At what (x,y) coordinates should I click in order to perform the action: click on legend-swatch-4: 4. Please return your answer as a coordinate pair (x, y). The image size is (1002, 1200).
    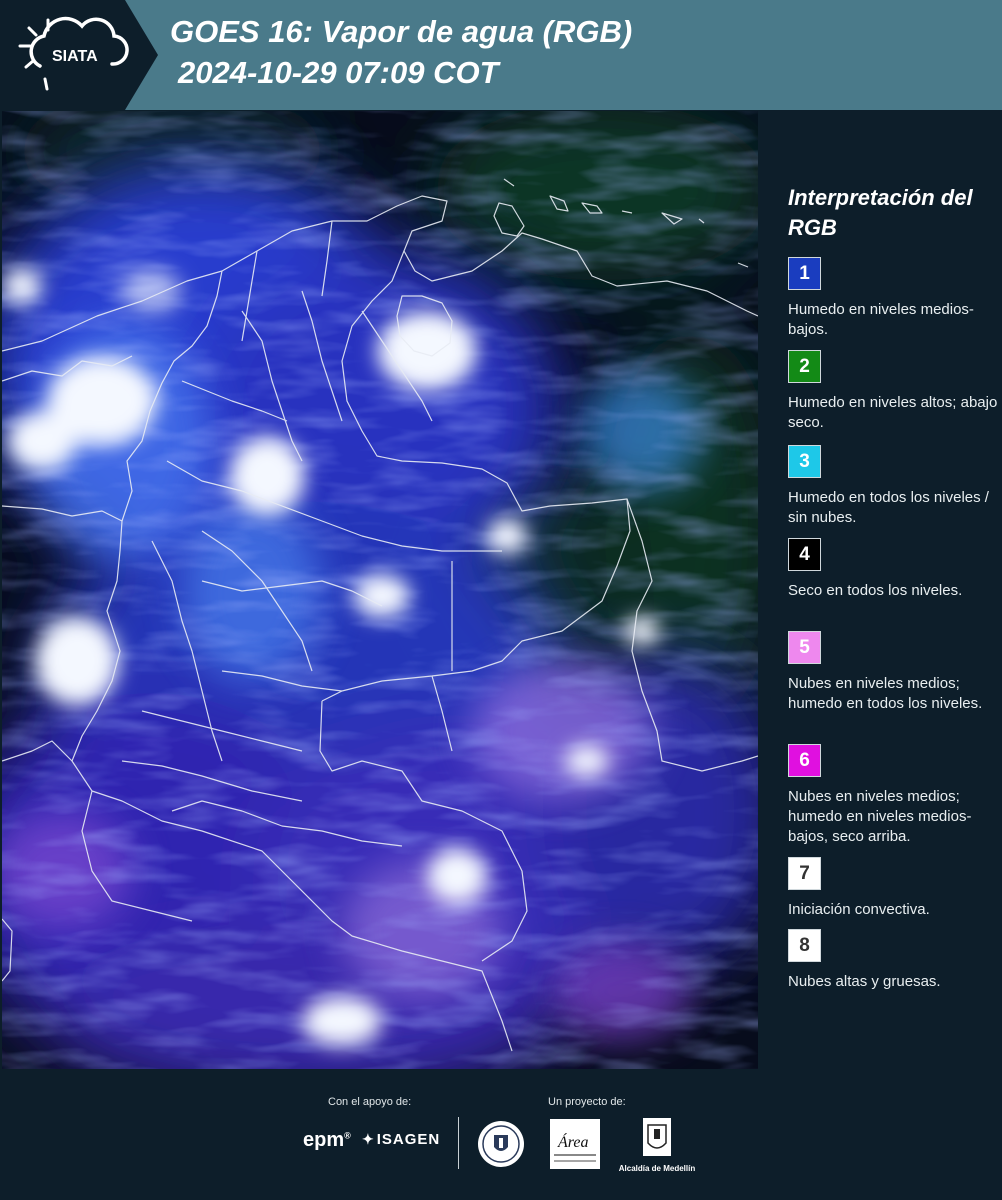
    Looking at the image, I should click on (804, 554).